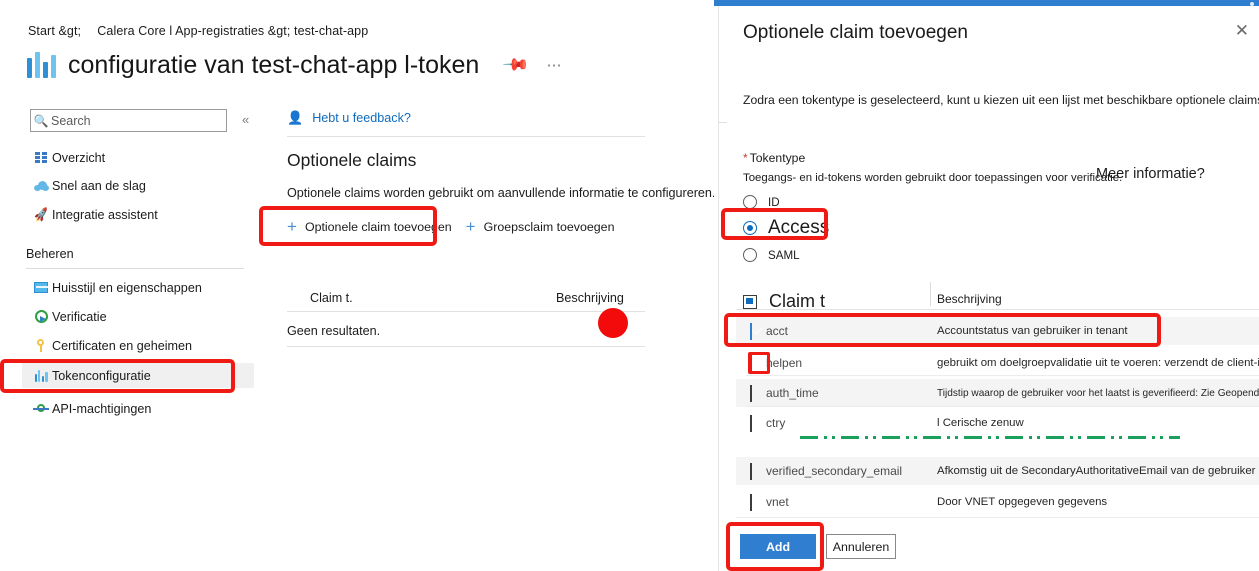 The height and width of the screenshot is (571, 1259). Describe the element at coordinates (334, 331) in the screenshot. I see `table-empty-message: Geen resultaten.` at that location.